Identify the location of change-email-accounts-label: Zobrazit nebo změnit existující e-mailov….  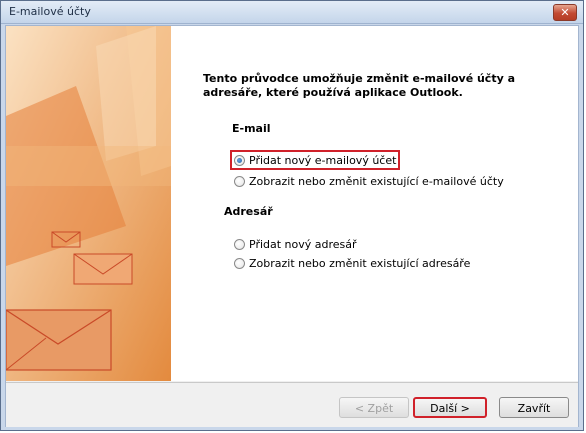
(376, 181).